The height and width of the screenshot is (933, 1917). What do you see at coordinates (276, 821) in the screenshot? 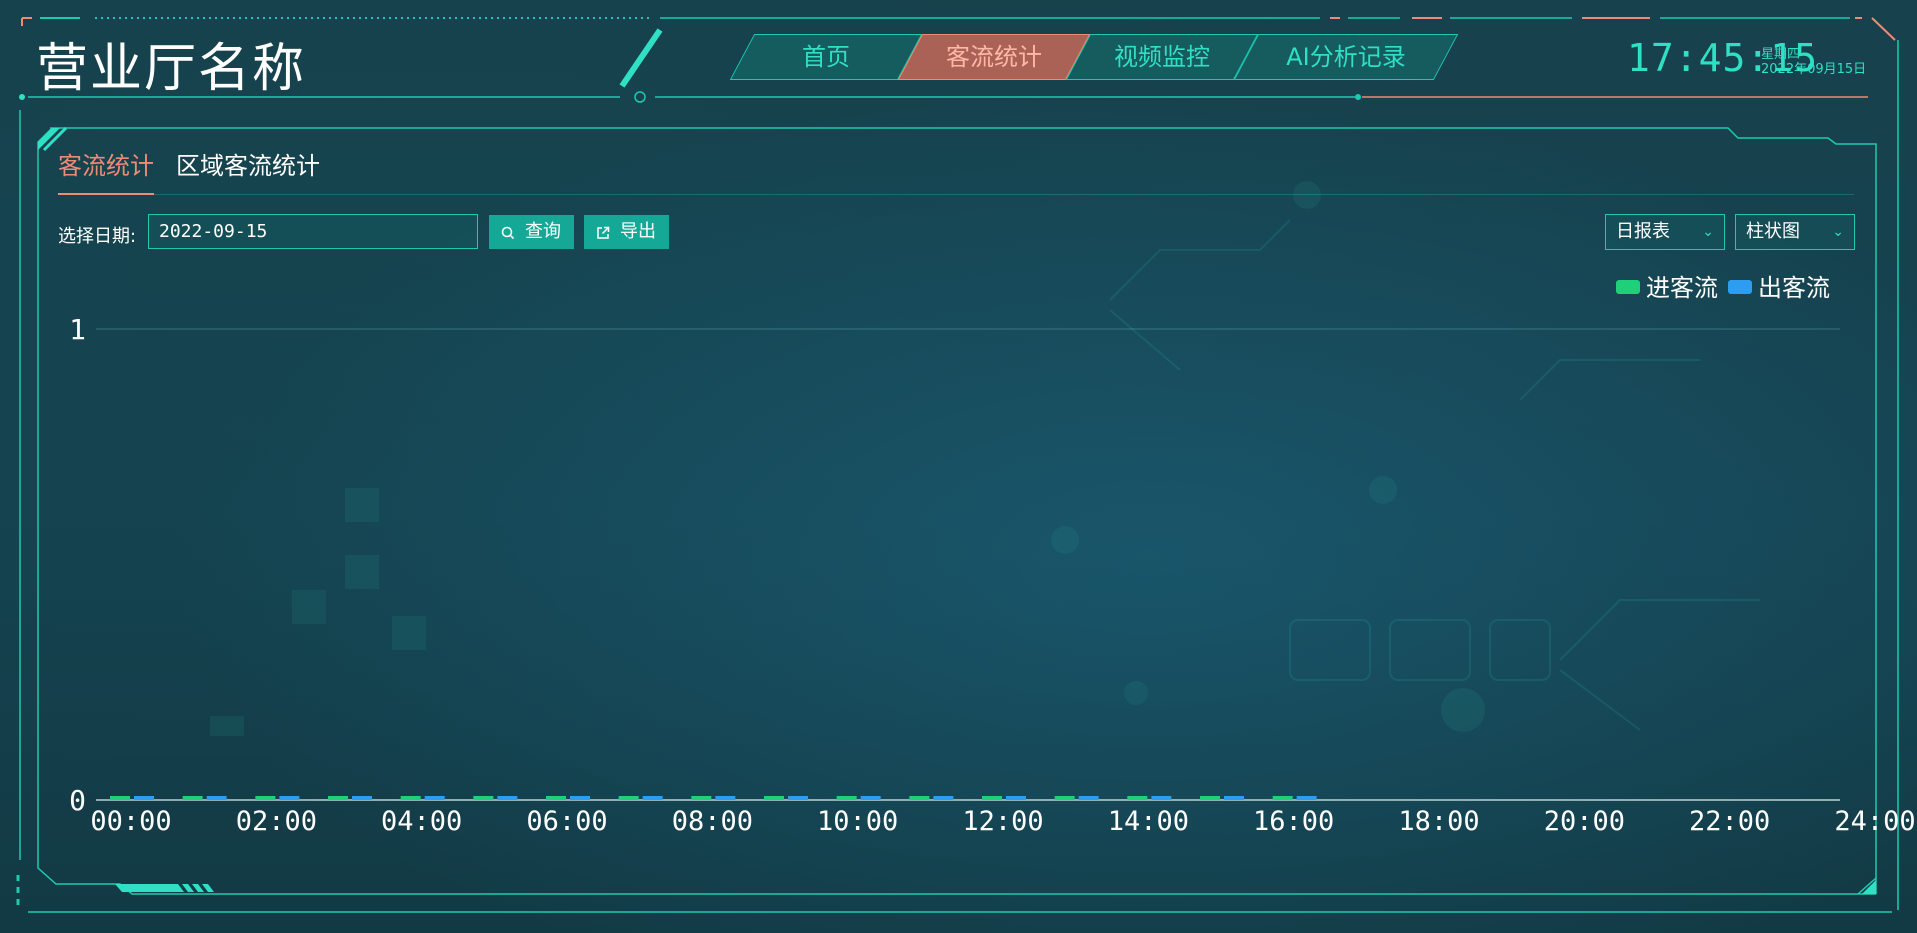
I see `x-tick-label: 02:00` at bounding box center [276, 821].